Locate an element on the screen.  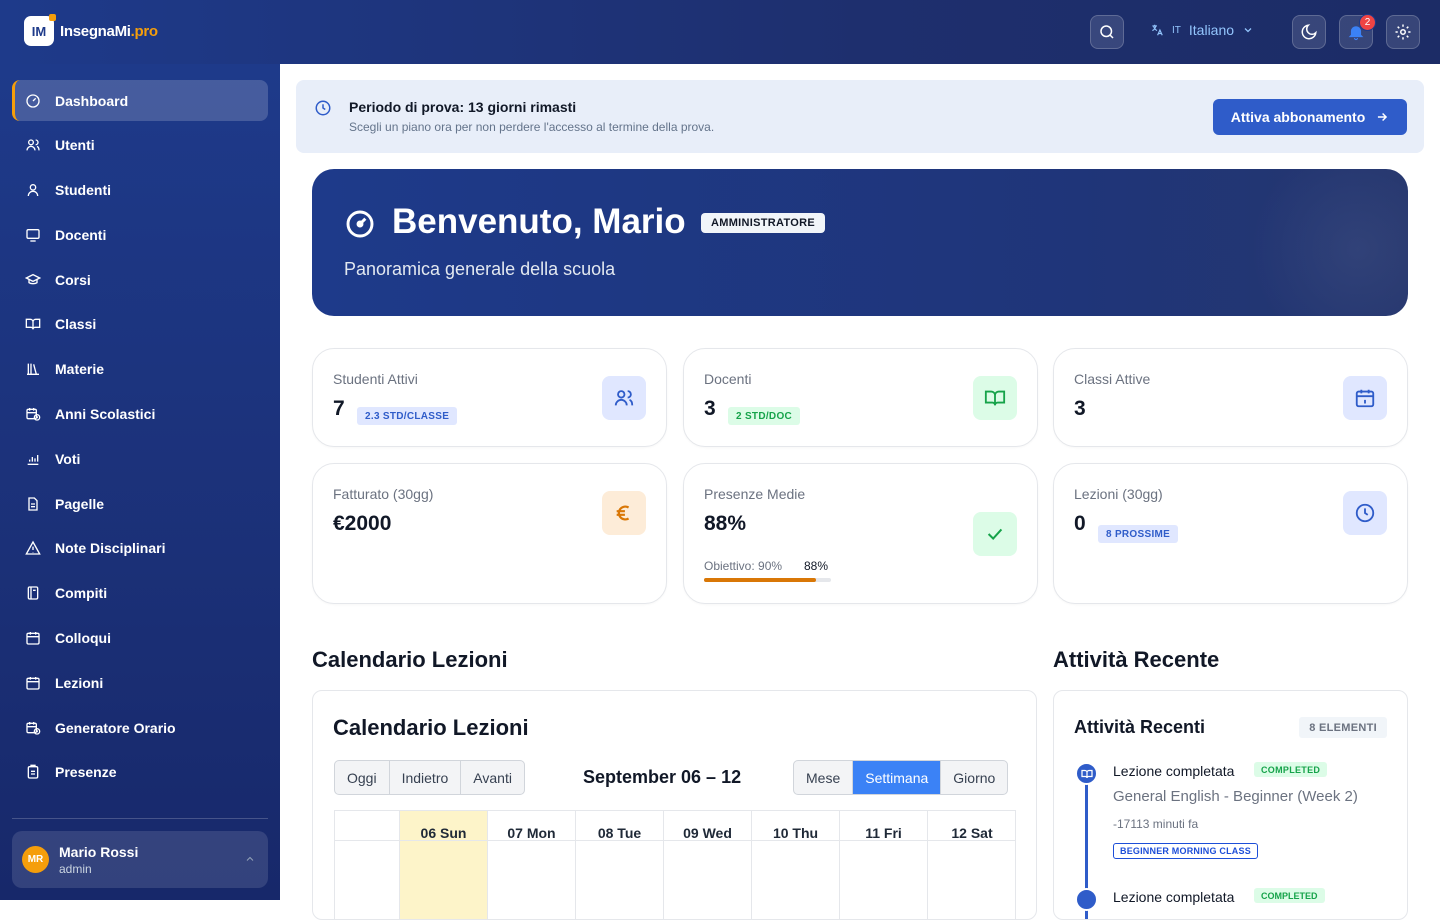
language-code: IT is located at coordinates (1176, 30).